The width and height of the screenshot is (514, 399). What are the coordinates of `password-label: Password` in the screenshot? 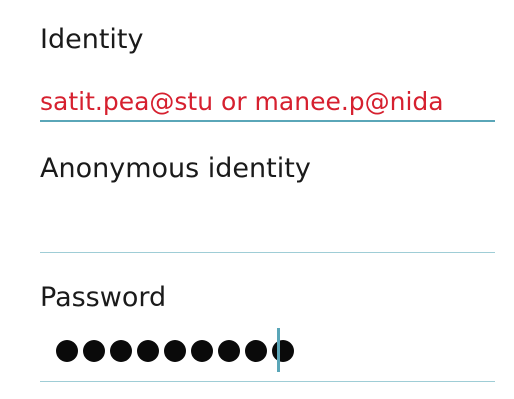 It's located at (103, 297).